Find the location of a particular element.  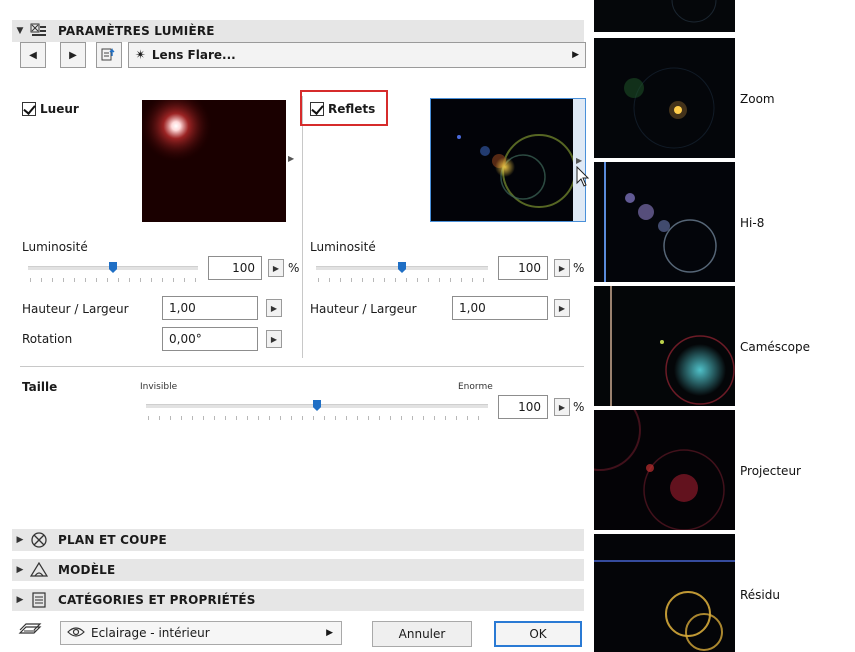

ok-button: OK is located at coordinates (538, 634).